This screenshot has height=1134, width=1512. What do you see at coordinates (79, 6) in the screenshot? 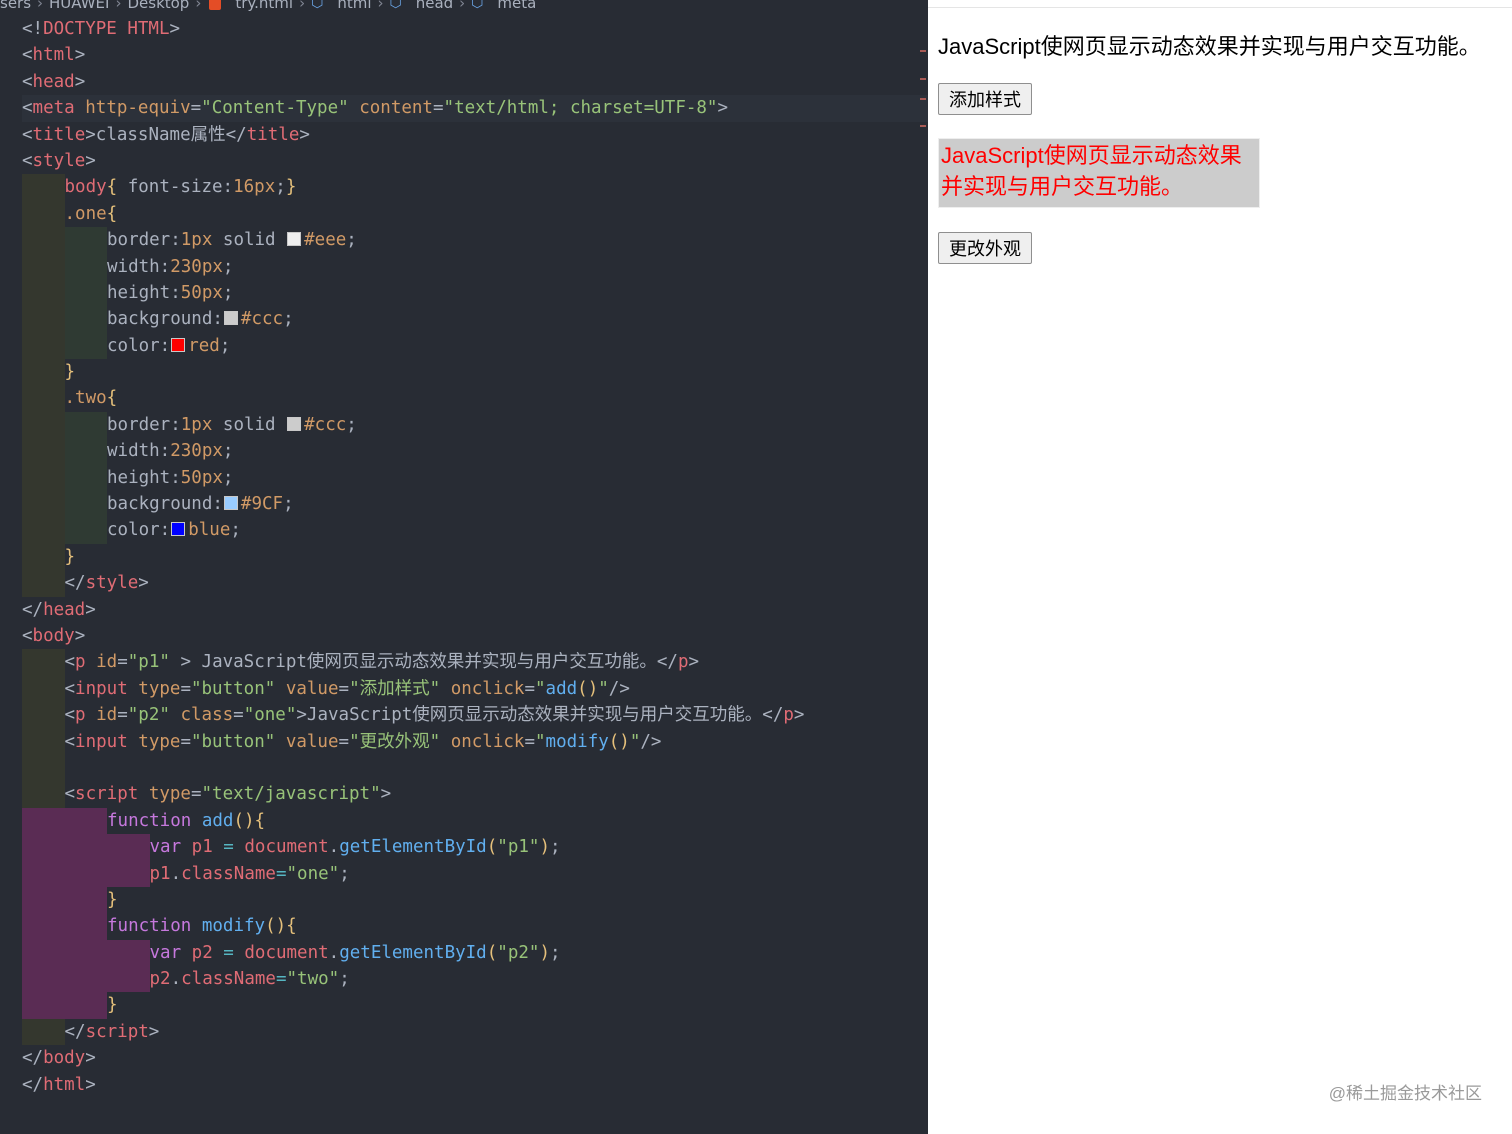
I see `breadcrumb-item-huawei: HUAWEI` at bounding box center [79, 6].